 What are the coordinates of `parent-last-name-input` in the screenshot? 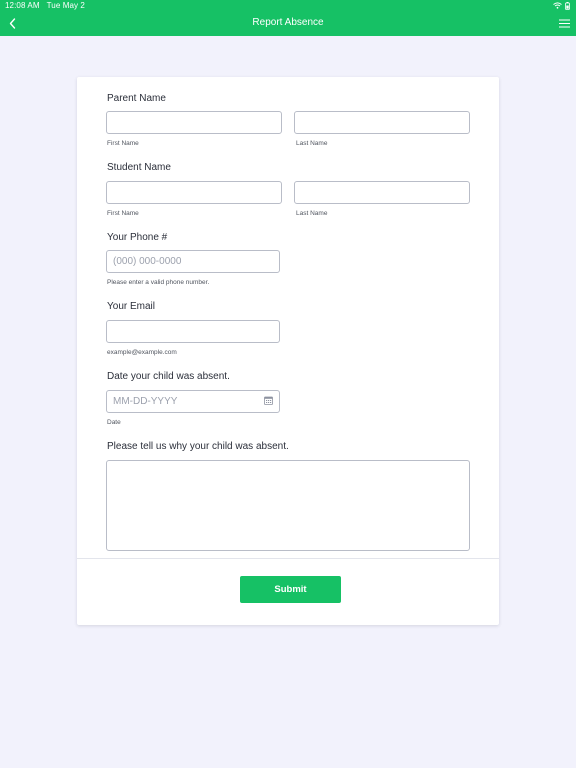 It's located at (382, 122).